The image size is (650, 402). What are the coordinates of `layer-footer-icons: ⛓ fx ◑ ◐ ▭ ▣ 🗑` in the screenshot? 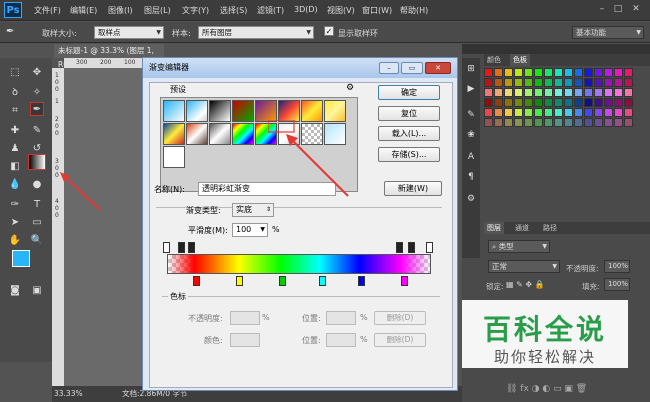 It's located at (546, 389).